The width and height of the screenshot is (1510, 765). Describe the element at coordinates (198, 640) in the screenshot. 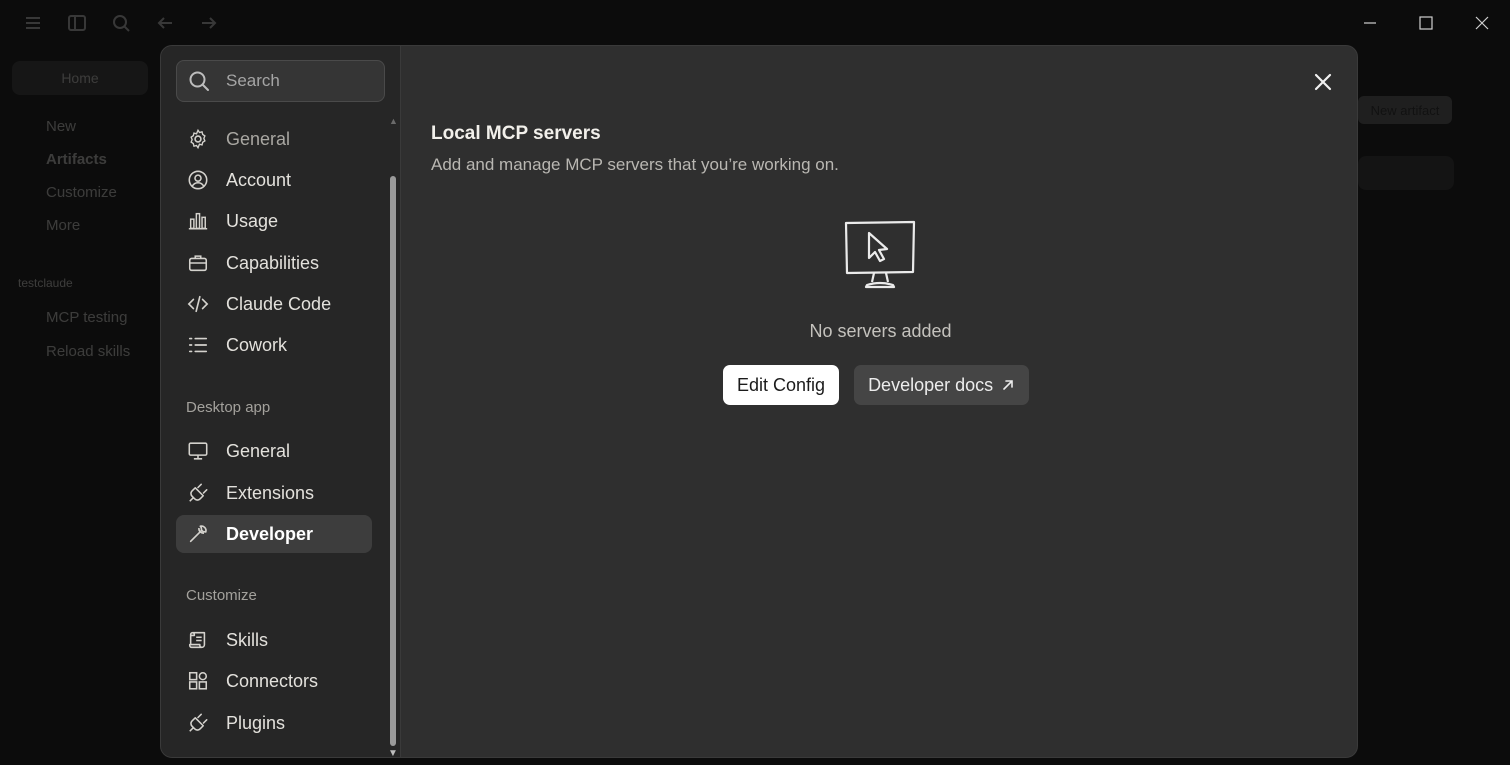

I see `scroll-icon` at that location.